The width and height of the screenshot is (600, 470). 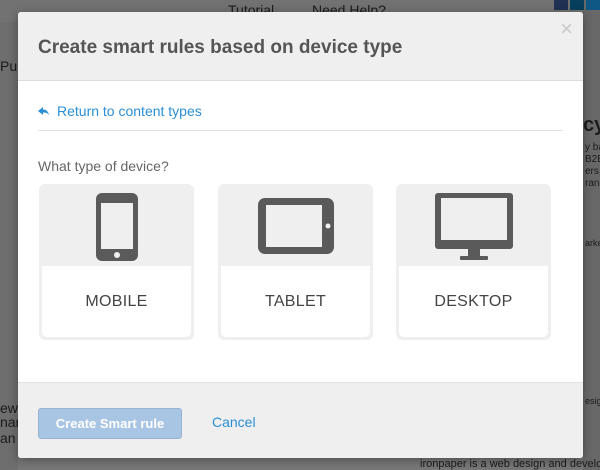 What do you see at coordinates (234, 422) in the screenshot?
I see `cancel-link: Cancel` at bounding box center [234, 422].